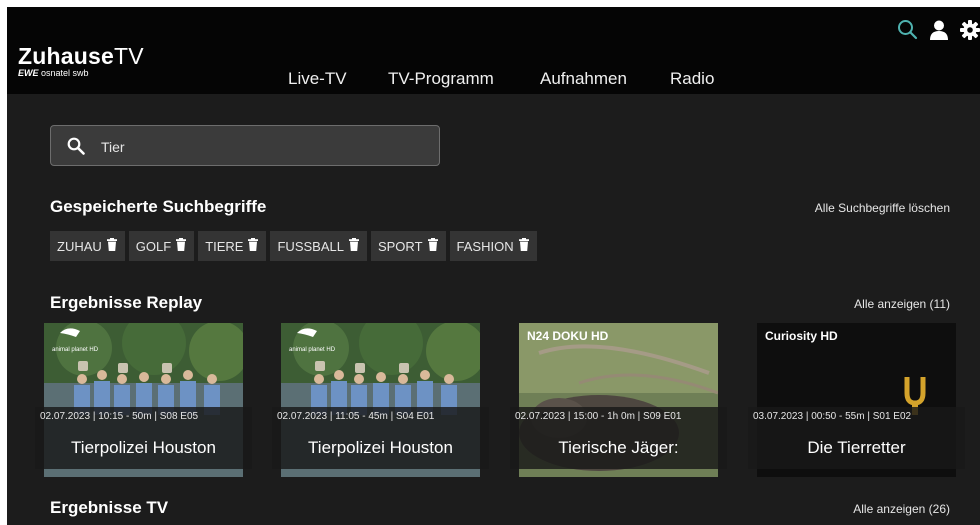 The height and width of the screenshot is (525, 980). I want to click on search-chip: FASHION, so click(493, 246).